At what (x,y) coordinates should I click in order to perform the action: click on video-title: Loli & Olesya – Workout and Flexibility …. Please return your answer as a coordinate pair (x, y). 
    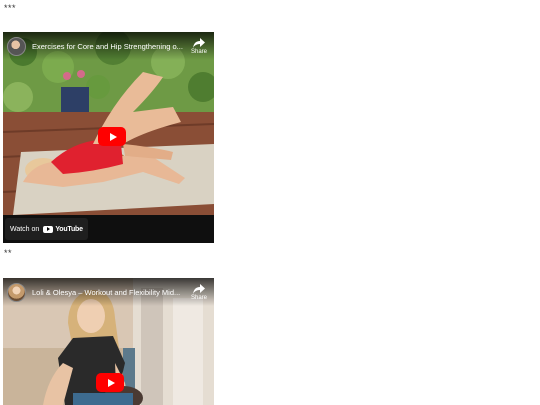
    Looking at the image, I should click on (108, 292).